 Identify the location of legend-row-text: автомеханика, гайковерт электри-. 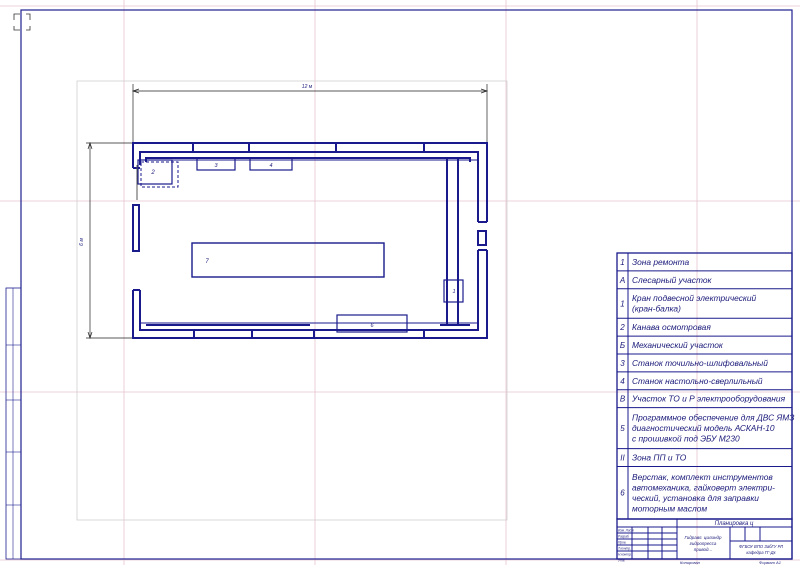
(703, 487).